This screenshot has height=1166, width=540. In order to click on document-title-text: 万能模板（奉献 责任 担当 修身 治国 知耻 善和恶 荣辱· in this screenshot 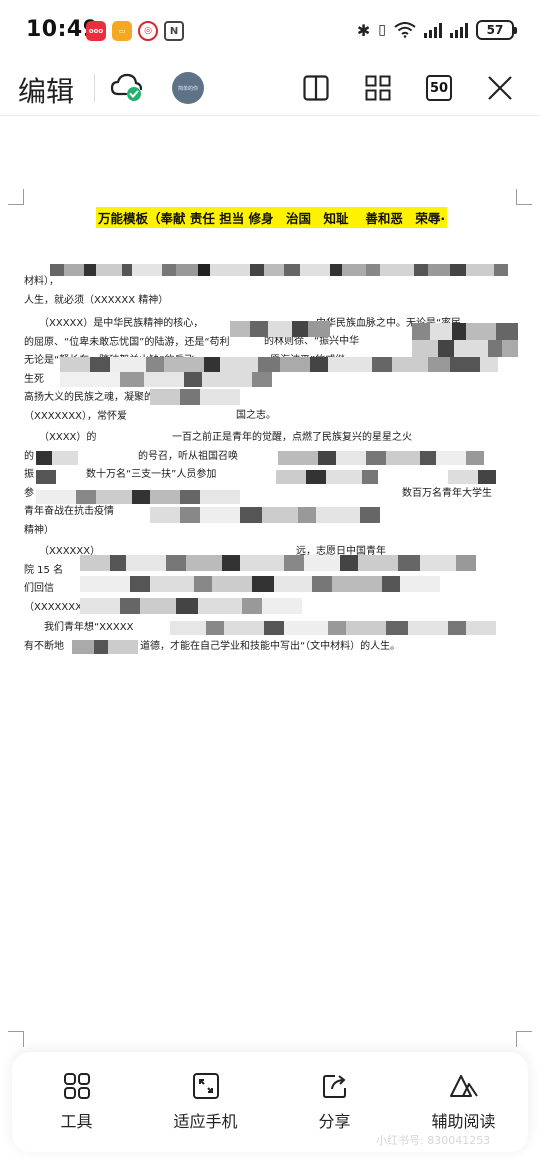, I will do `click(272, 217)`.